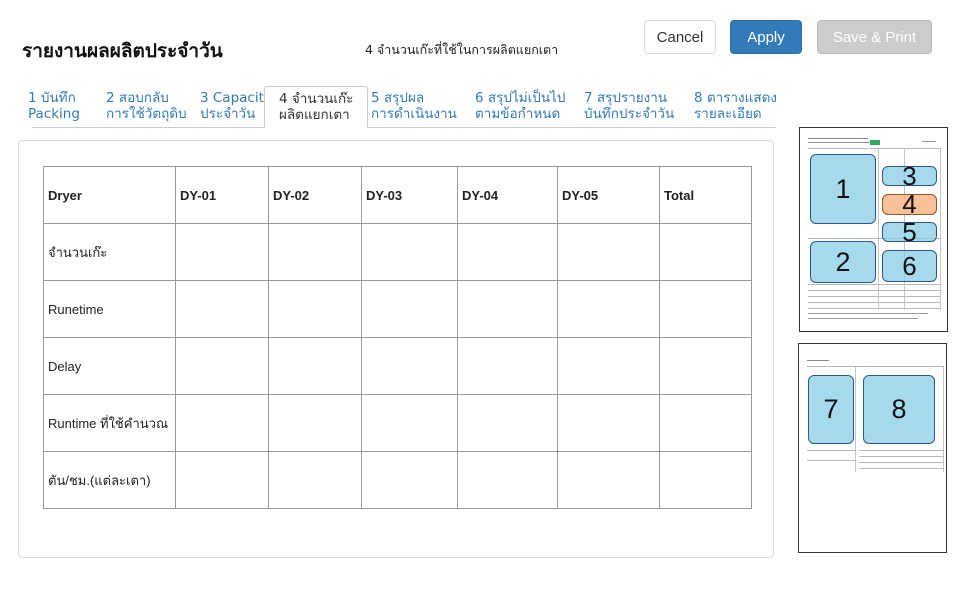 The width and height of the screenshot is (960, 600). I want to click on tab-label-line1: 7 สรุปรายงาน, so click(626, 98).